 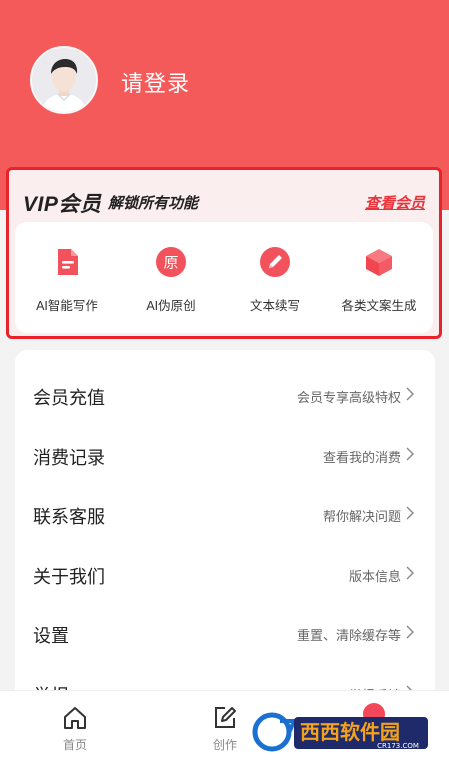 I want to click on login-prompt: 请登录, so click(x=155, y=82).